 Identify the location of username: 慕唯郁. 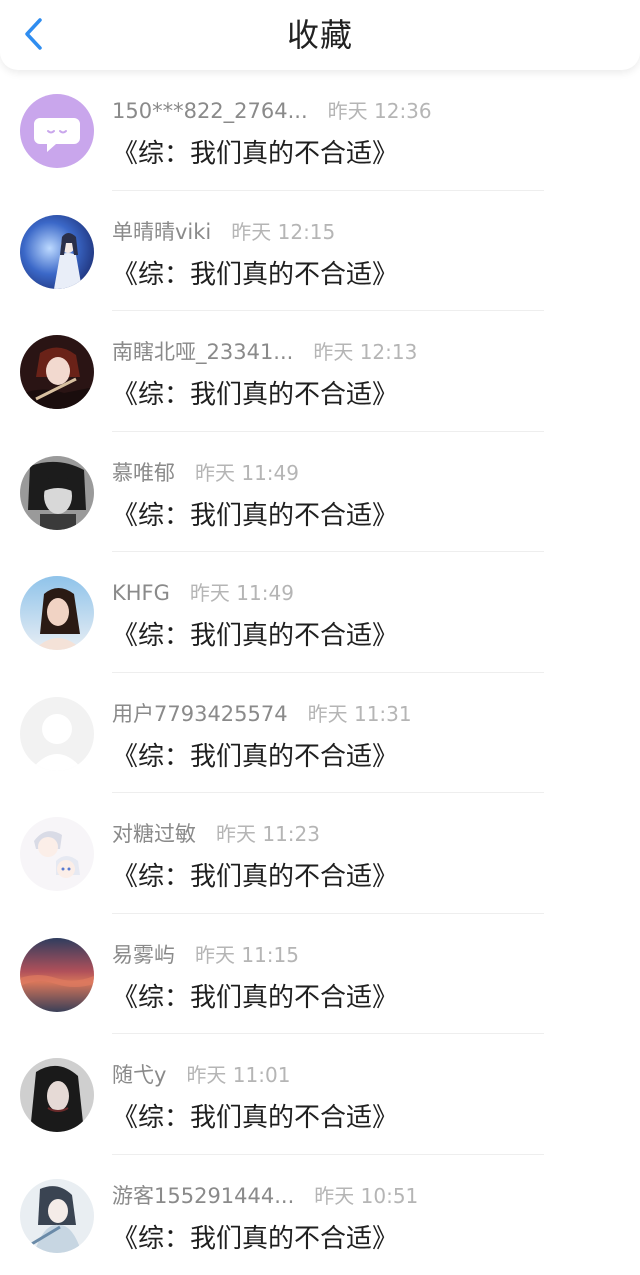
(143, 473).